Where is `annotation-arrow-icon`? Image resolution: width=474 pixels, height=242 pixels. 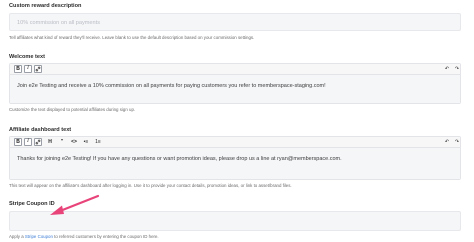
annotation-arrow-icon is located at coordinates (75, 204).